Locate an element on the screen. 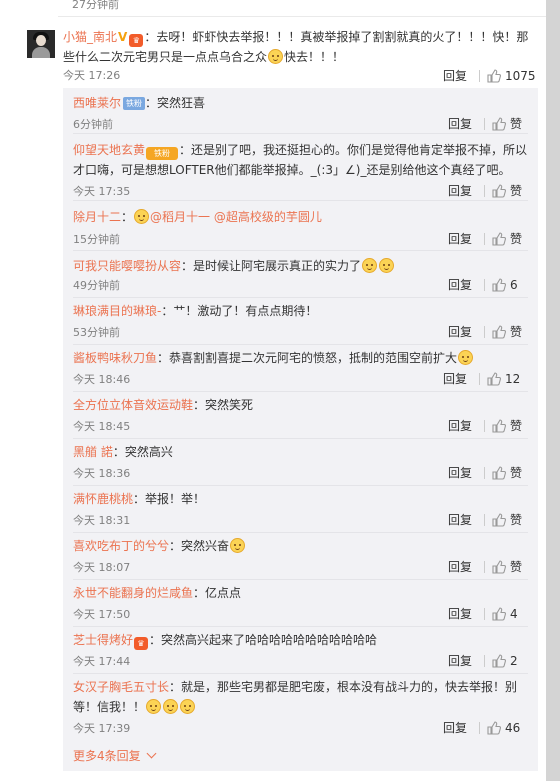 The image size is (560, 781). reply-text: ：举报！举！ is located at coordinates (169, 499).